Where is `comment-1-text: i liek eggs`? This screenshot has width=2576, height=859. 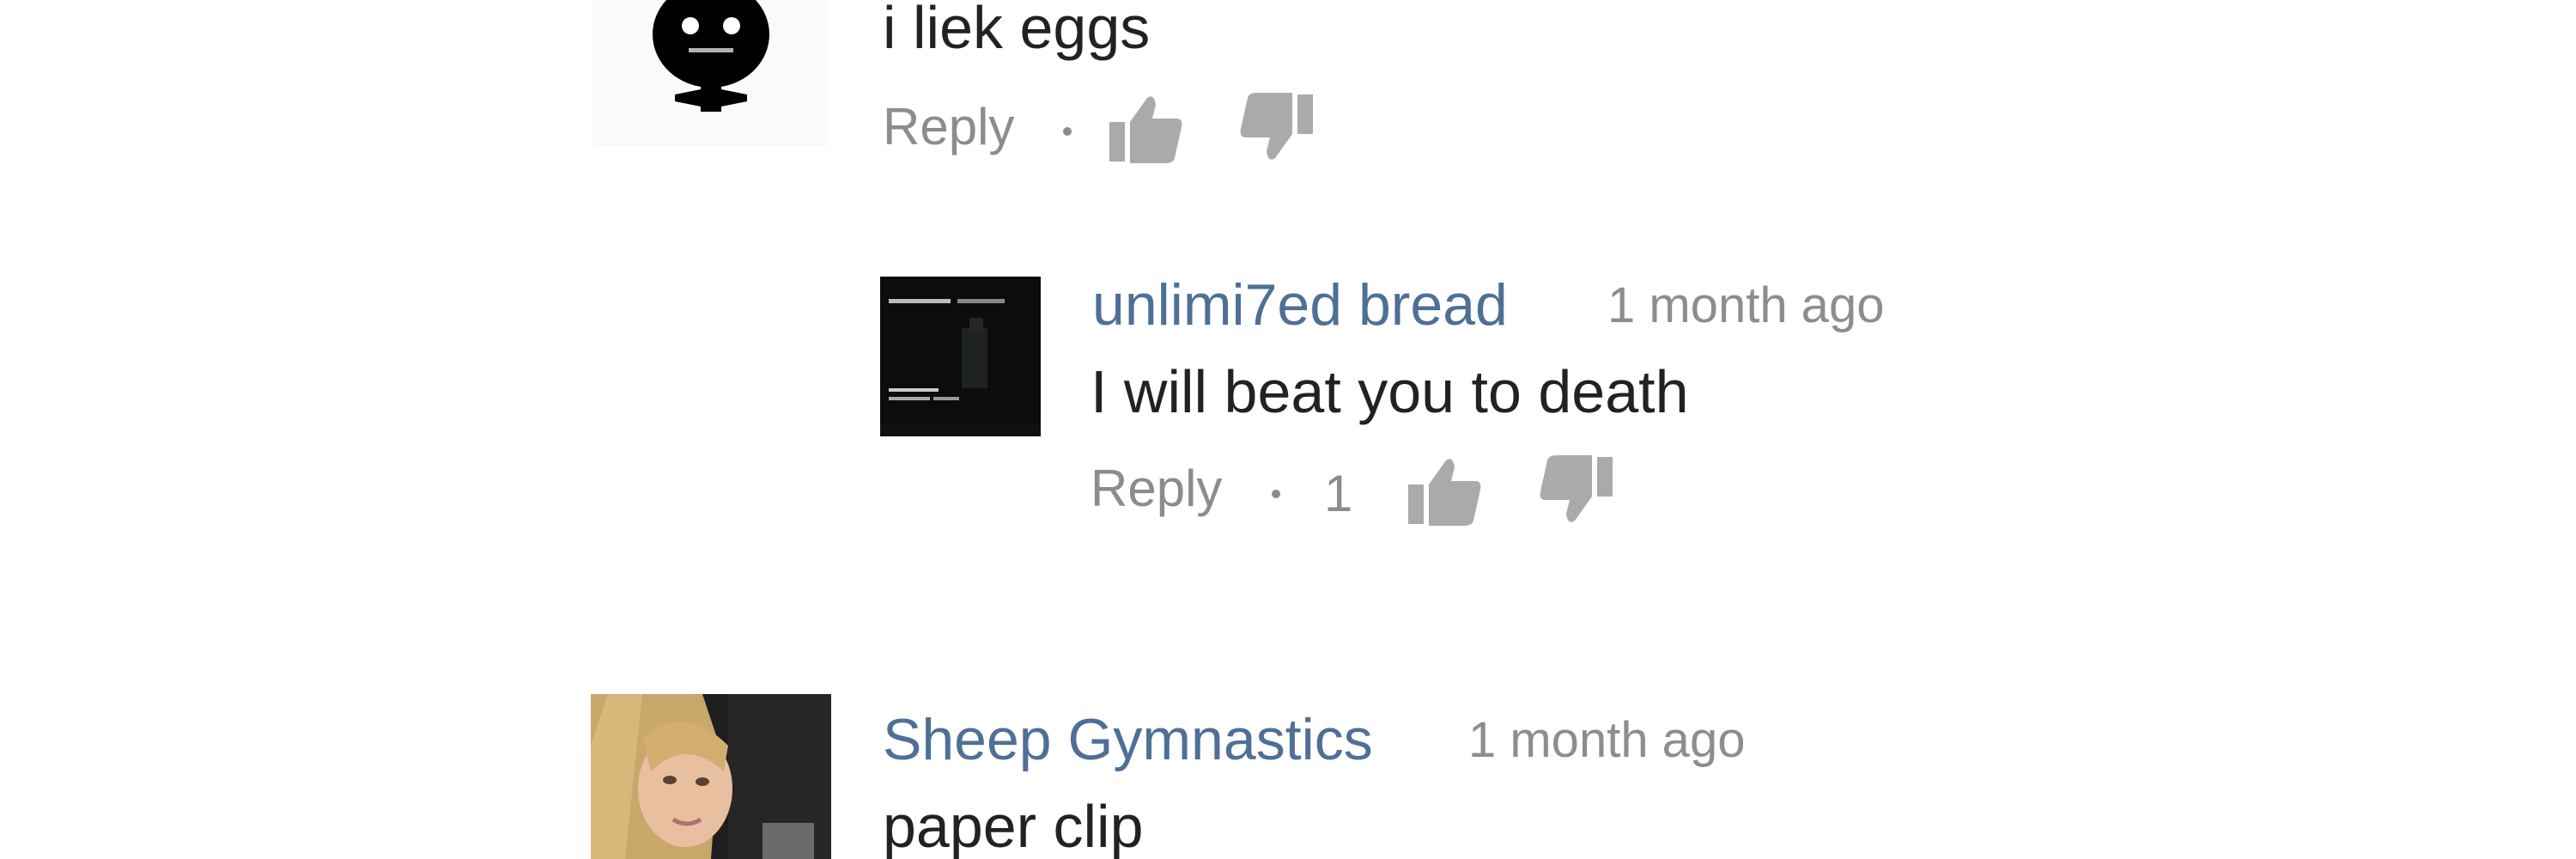
comment-1-text: i liek eggs is located at coordinates (1017, 30).